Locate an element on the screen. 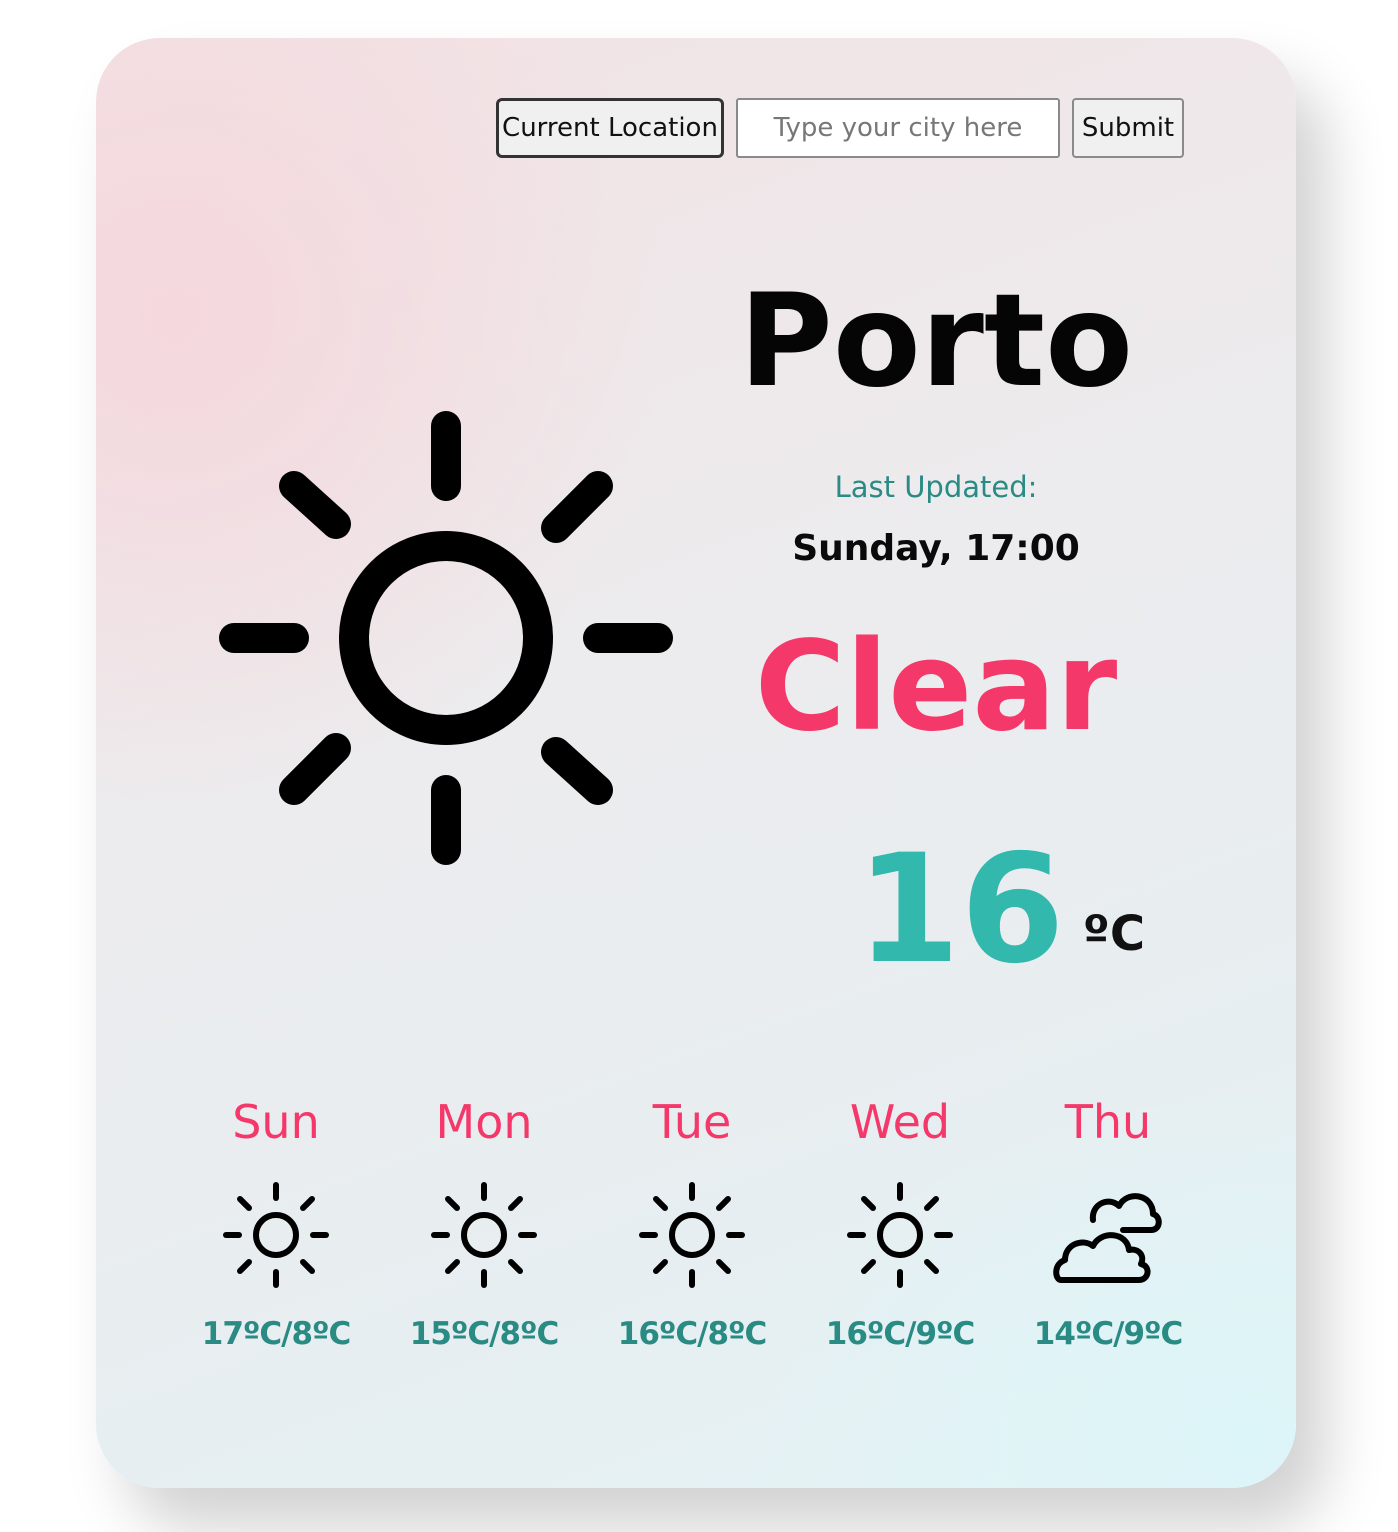 This screenshot has height=1532, width=1398. city-name: Porto is located at coordinates (936, 341).